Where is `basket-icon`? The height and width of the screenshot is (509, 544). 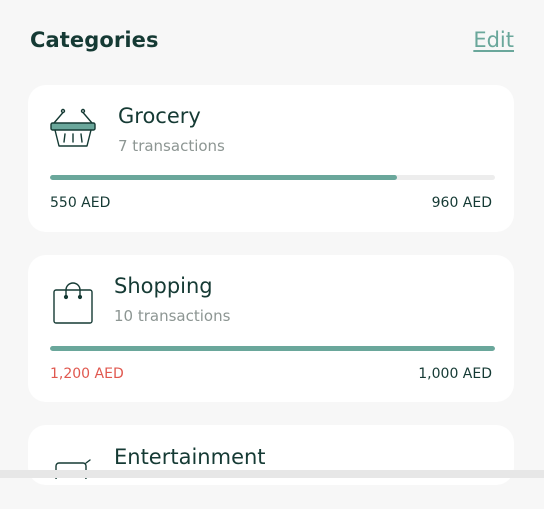 basket-icon is located at coordinates (73, 132).